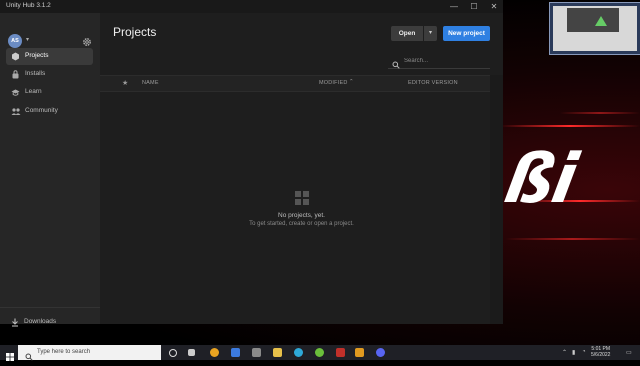  I want to click on taskbar-search-box: Type here to search, so click(89, 353).